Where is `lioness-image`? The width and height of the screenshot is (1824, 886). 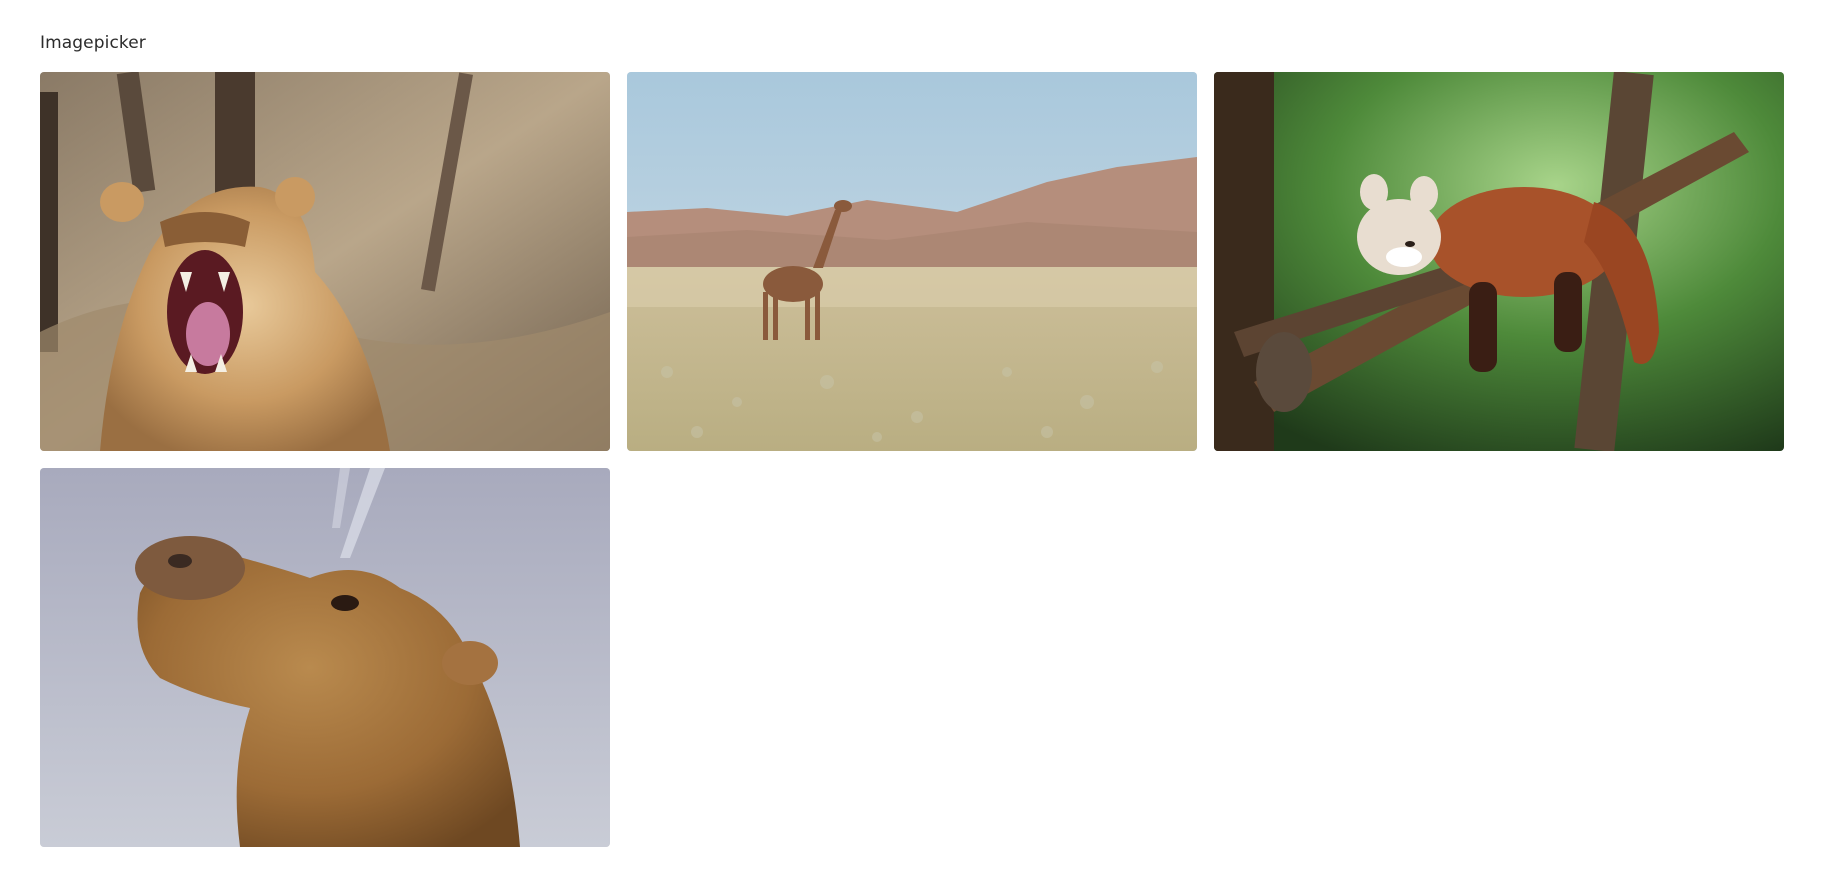 lioness-image is located at coordinates (325, 261).